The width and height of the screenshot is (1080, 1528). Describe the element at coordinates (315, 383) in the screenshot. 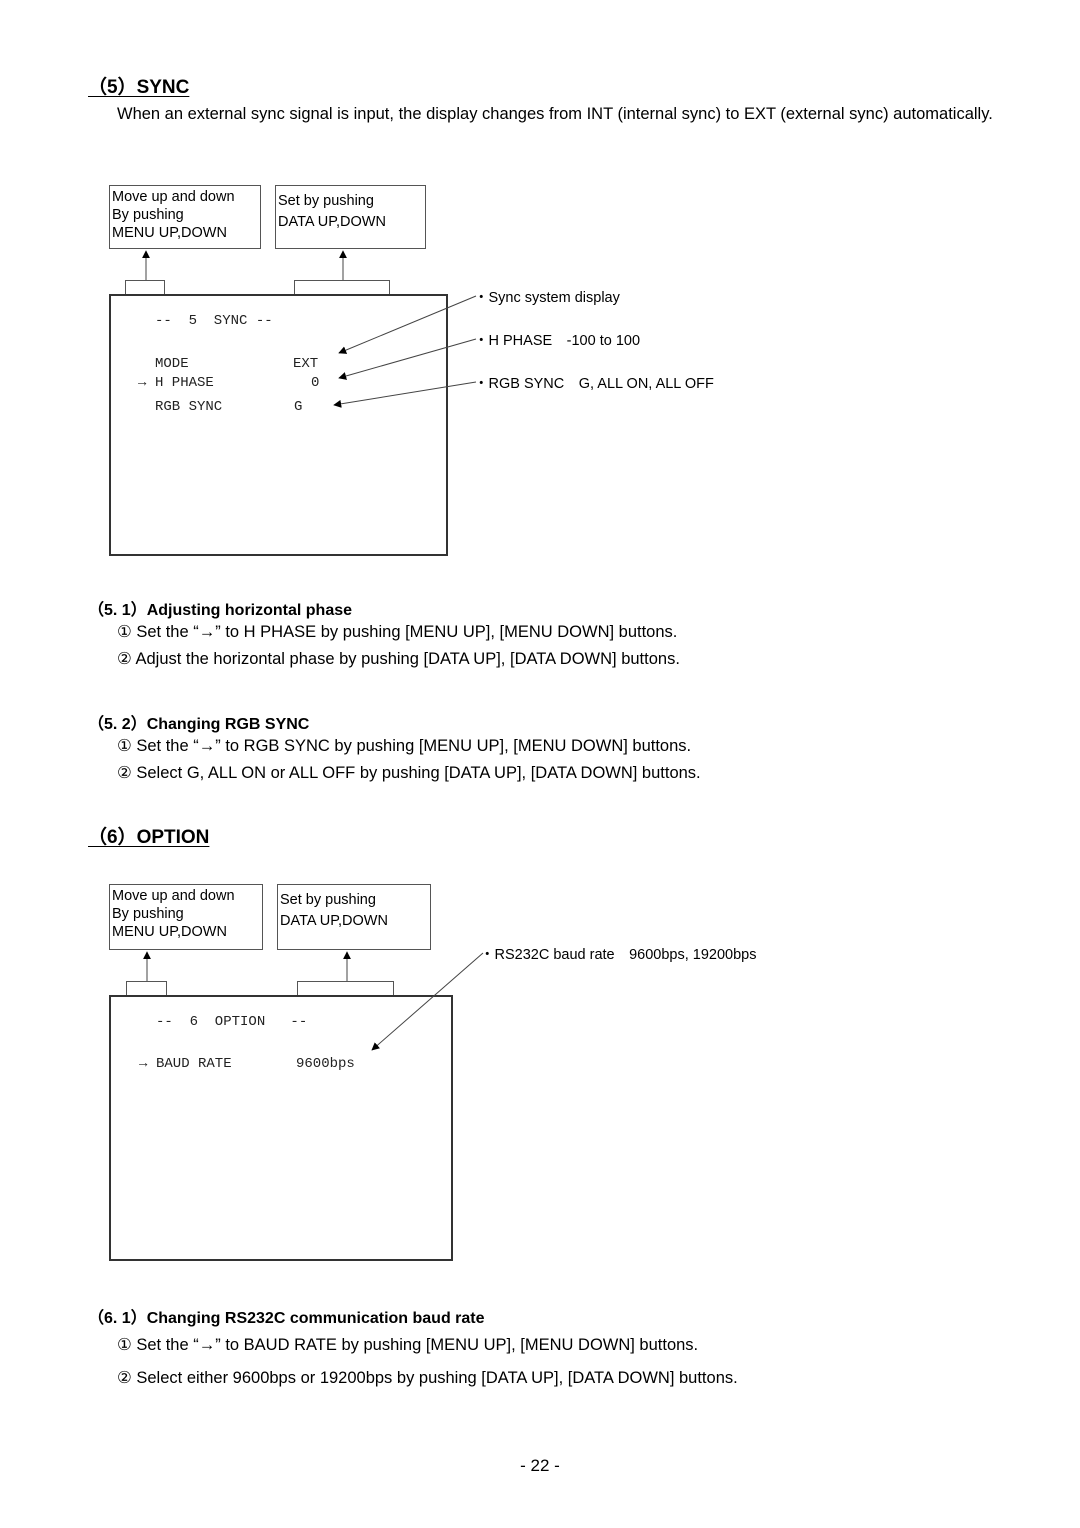

I see `sync-row-value-h-phase: 0` at that location.